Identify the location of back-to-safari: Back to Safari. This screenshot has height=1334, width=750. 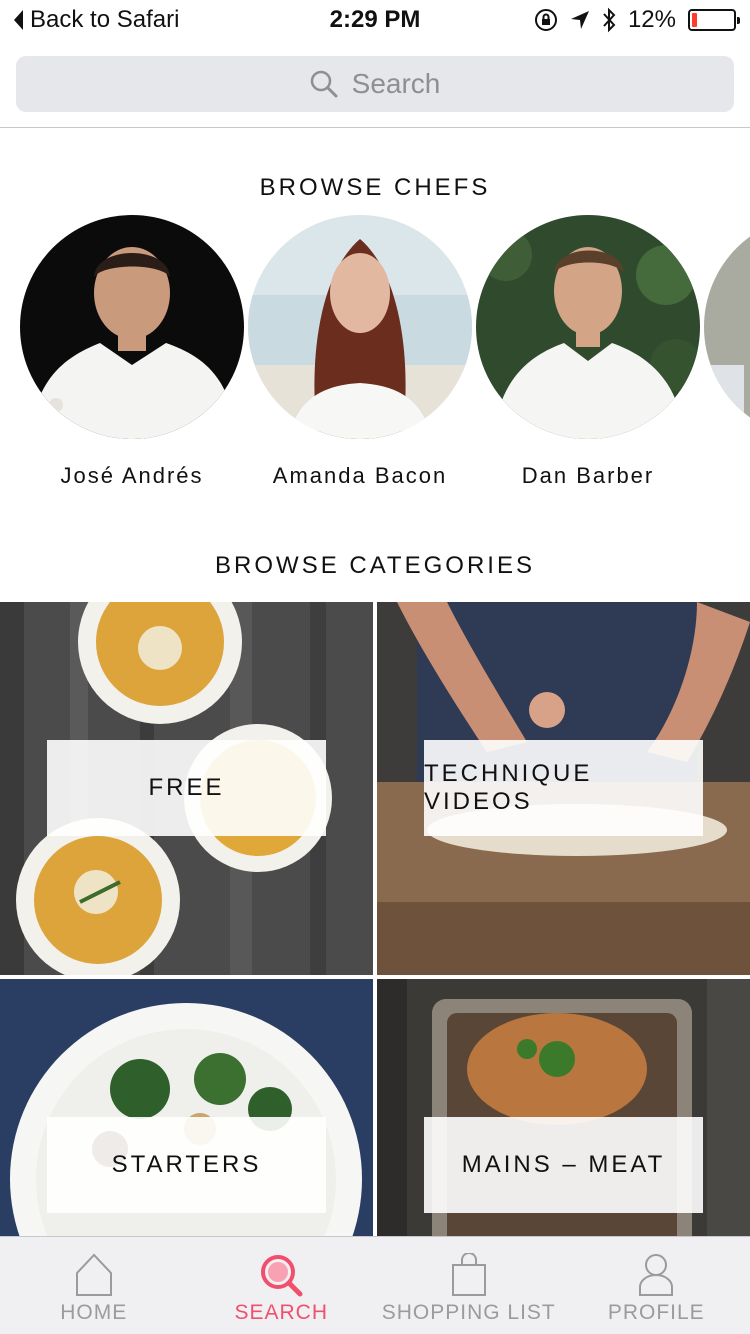
(95, 20).